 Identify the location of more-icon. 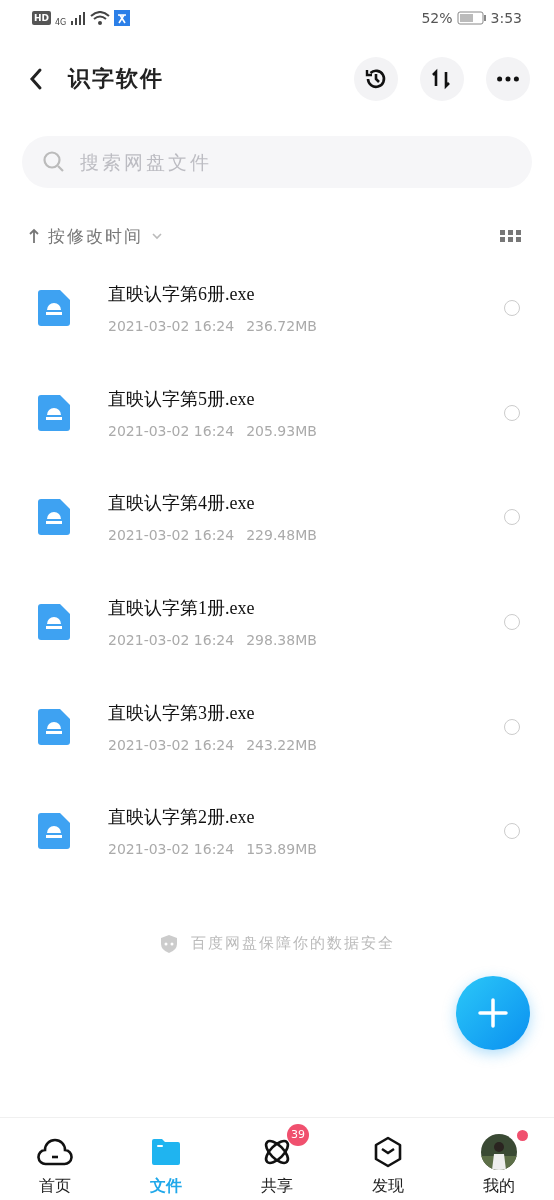
(508, 79).